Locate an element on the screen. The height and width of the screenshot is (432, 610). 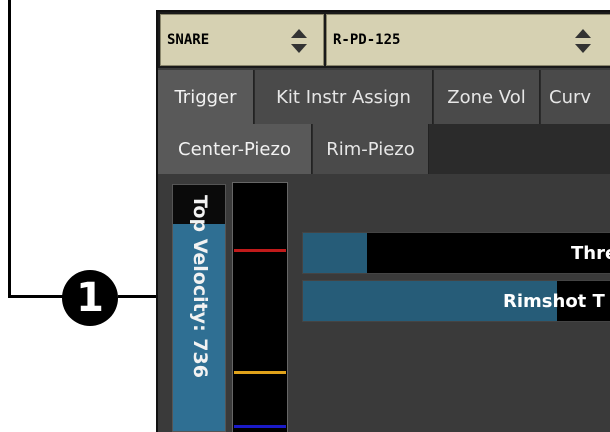
threshold-slider-fill is located at coordinates (335, 253).